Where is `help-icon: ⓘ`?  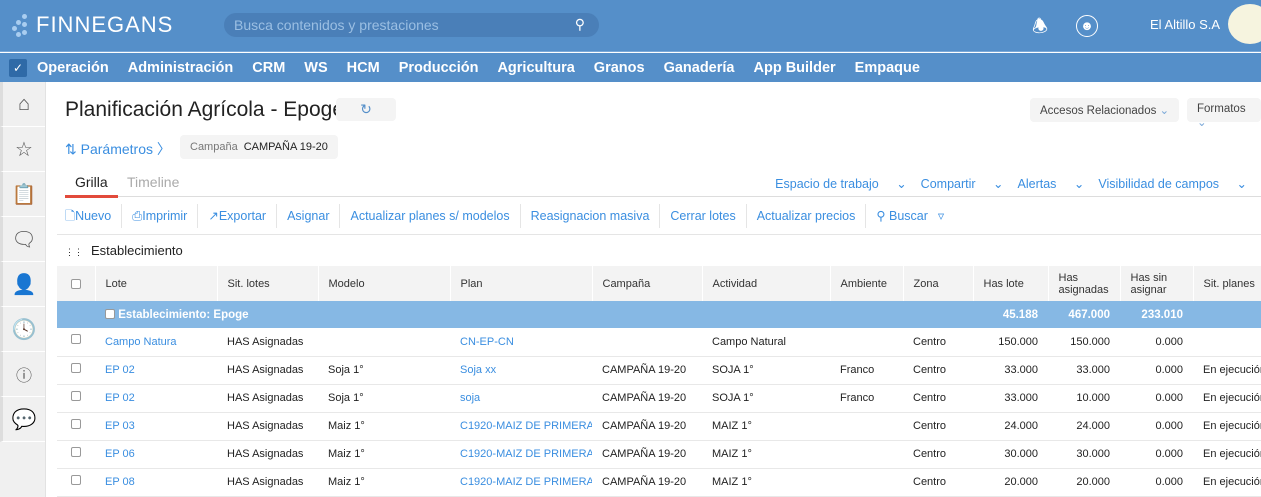
help-icon: ⓘ is located at coordinates (22, 374).